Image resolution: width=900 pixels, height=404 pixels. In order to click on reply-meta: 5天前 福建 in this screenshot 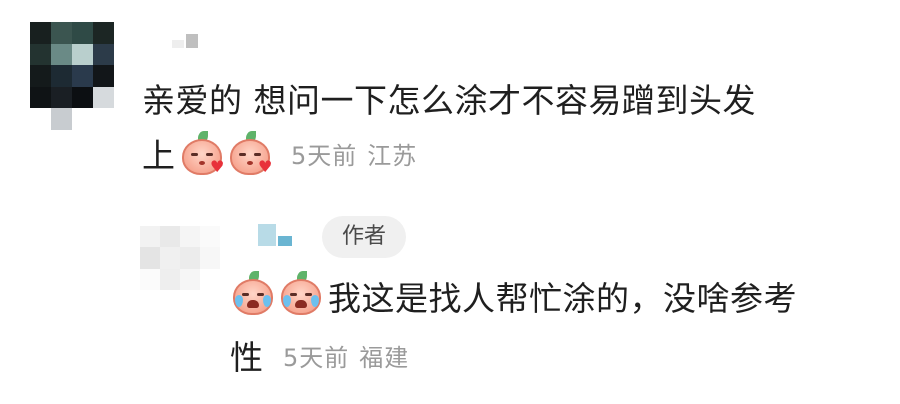, I will do `click(346, 355)`.